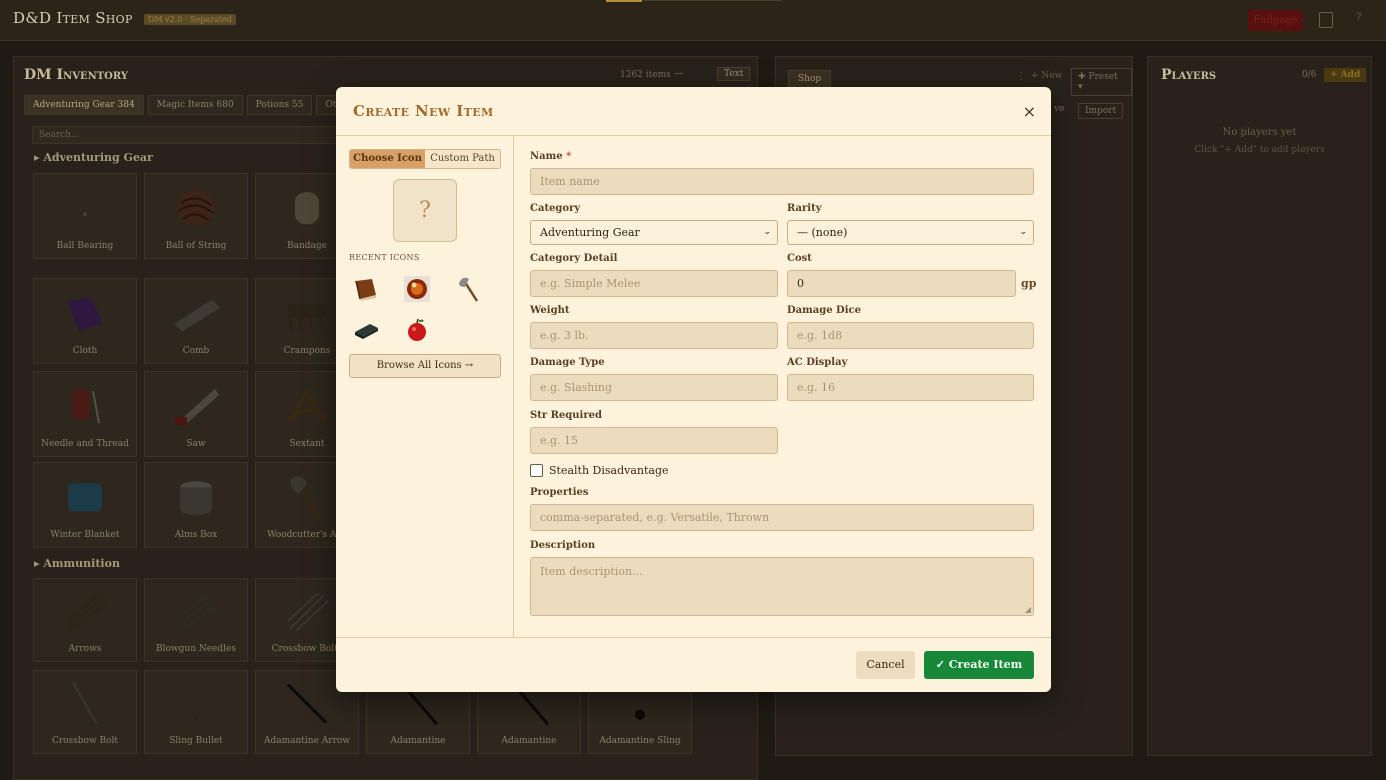 The height and width of the screenshot is (780, 1386). What do you see at coordinates (824, 310) in the screenshot?
I see `damage-dice-label: Damage Dice` at bounding box center [824, 310].